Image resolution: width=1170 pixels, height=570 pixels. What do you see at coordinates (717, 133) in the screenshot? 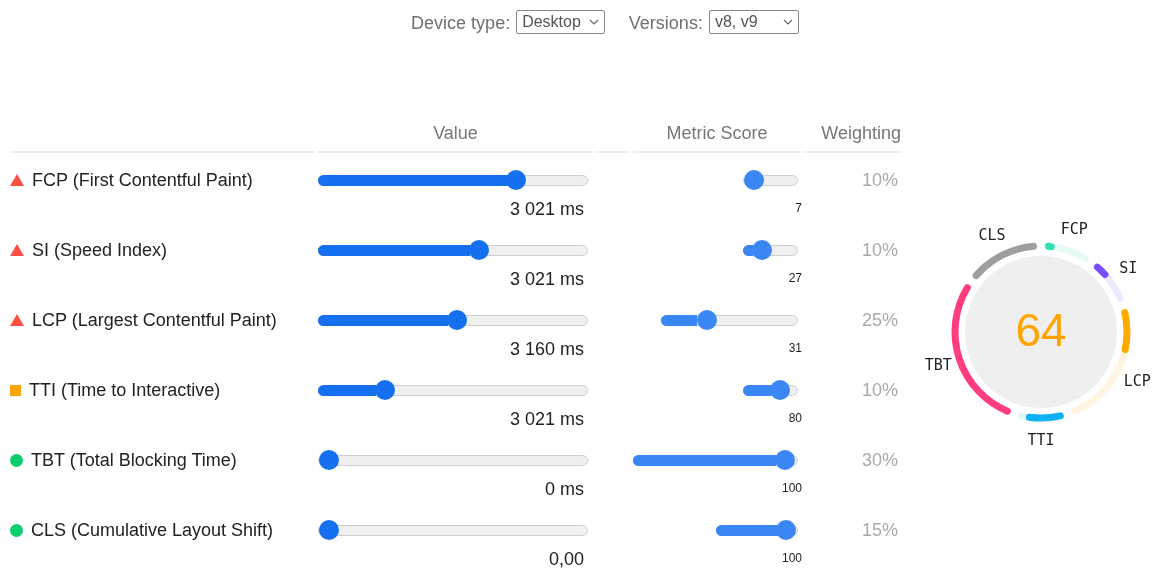
I see `column-header: Metric Score` at bounding box center [717, 133].